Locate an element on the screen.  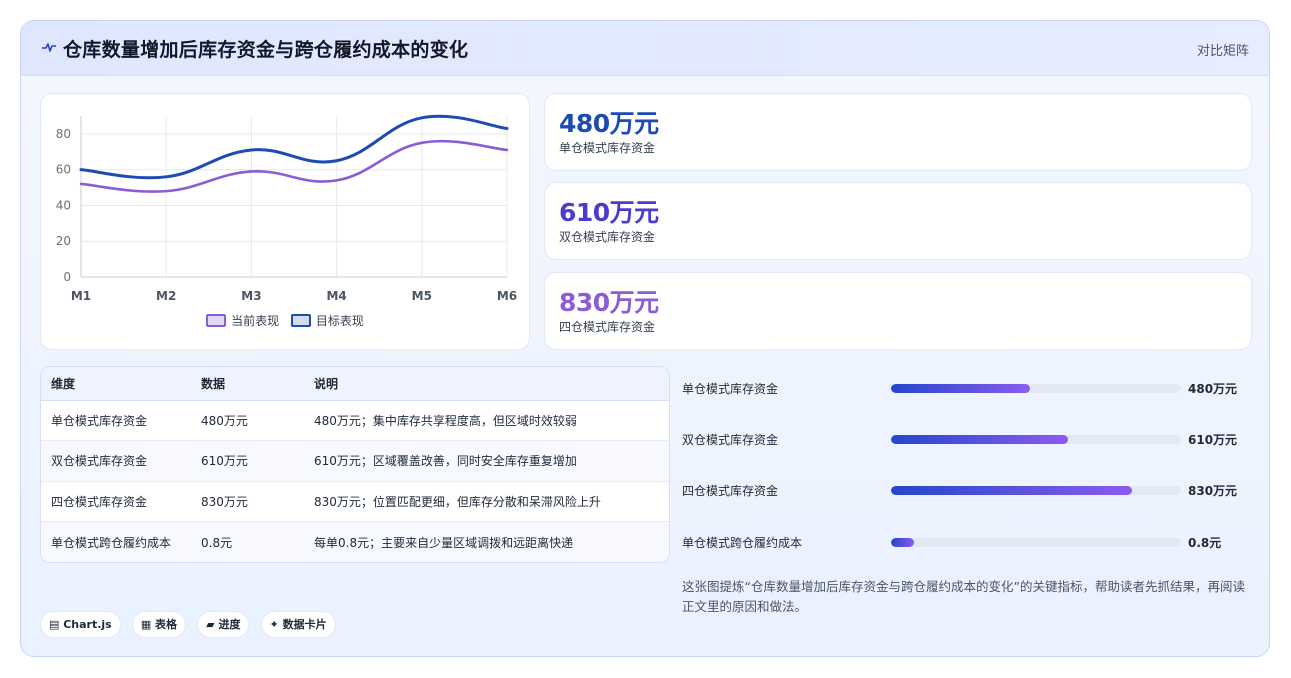
kpi-card-double: 610万元 双仓模式库存资金 is located at coordinates (898, 221).